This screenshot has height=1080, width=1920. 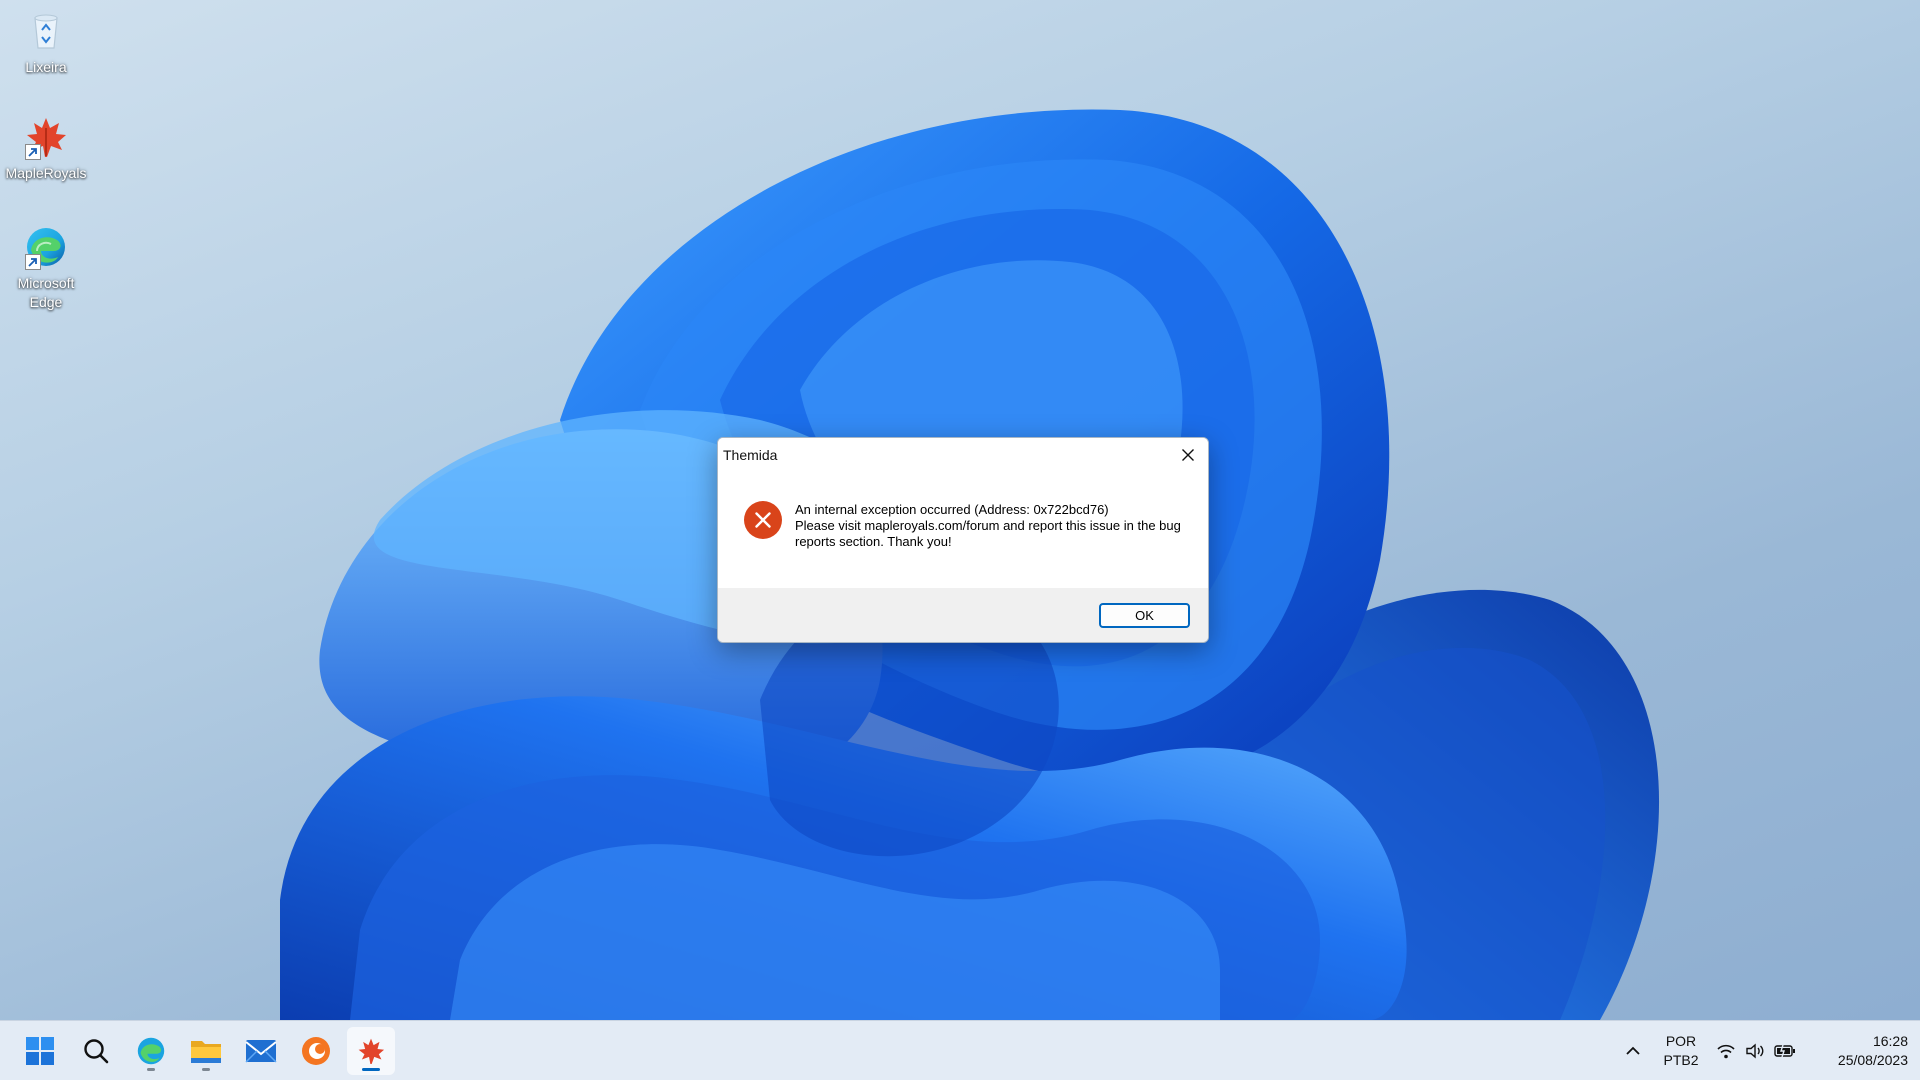 I want to click on error-icon, so click(x=763, y=520).